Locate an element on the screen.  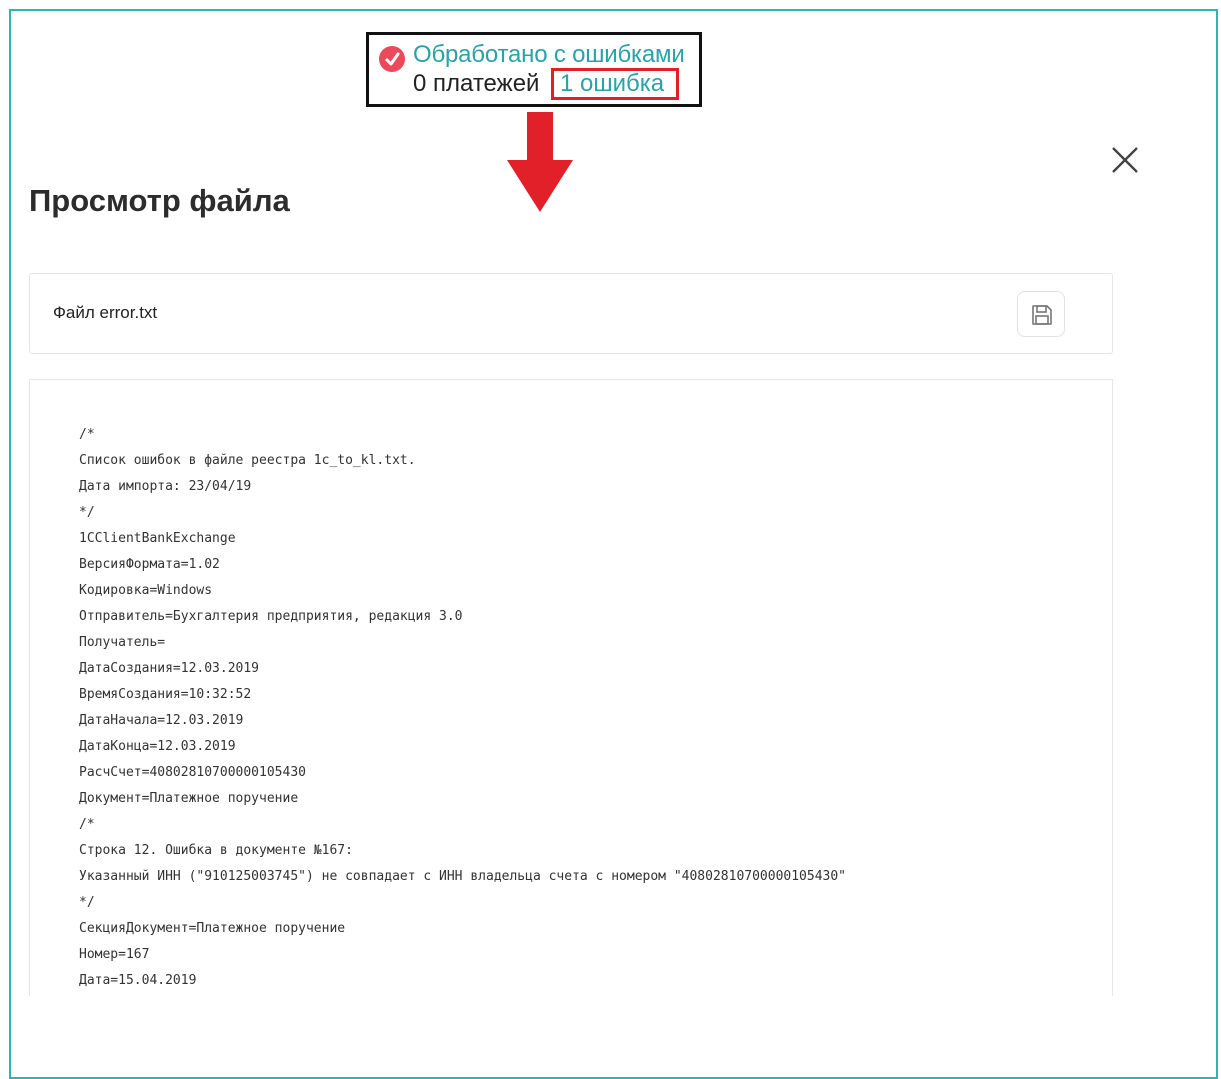
file-content-line: Получатель= is located at coordinates (122, 642).